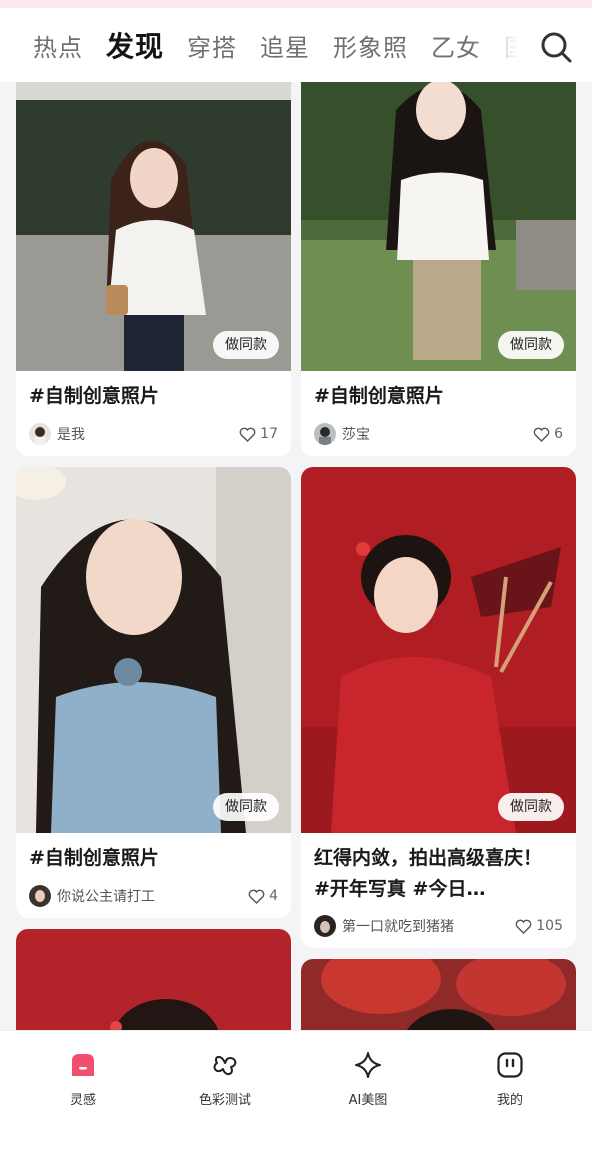  I want to click on tabs-fade-overlay, so click(498, 45).